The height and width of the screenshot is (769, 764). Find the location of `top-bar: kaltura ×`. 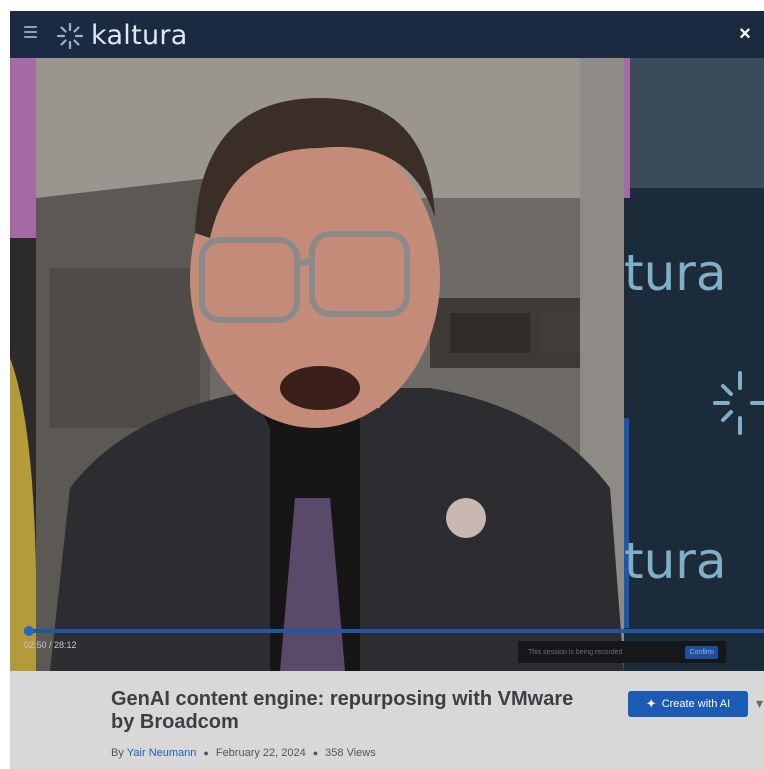

top-bar: kaltura × is located at coordinates (387, 34).